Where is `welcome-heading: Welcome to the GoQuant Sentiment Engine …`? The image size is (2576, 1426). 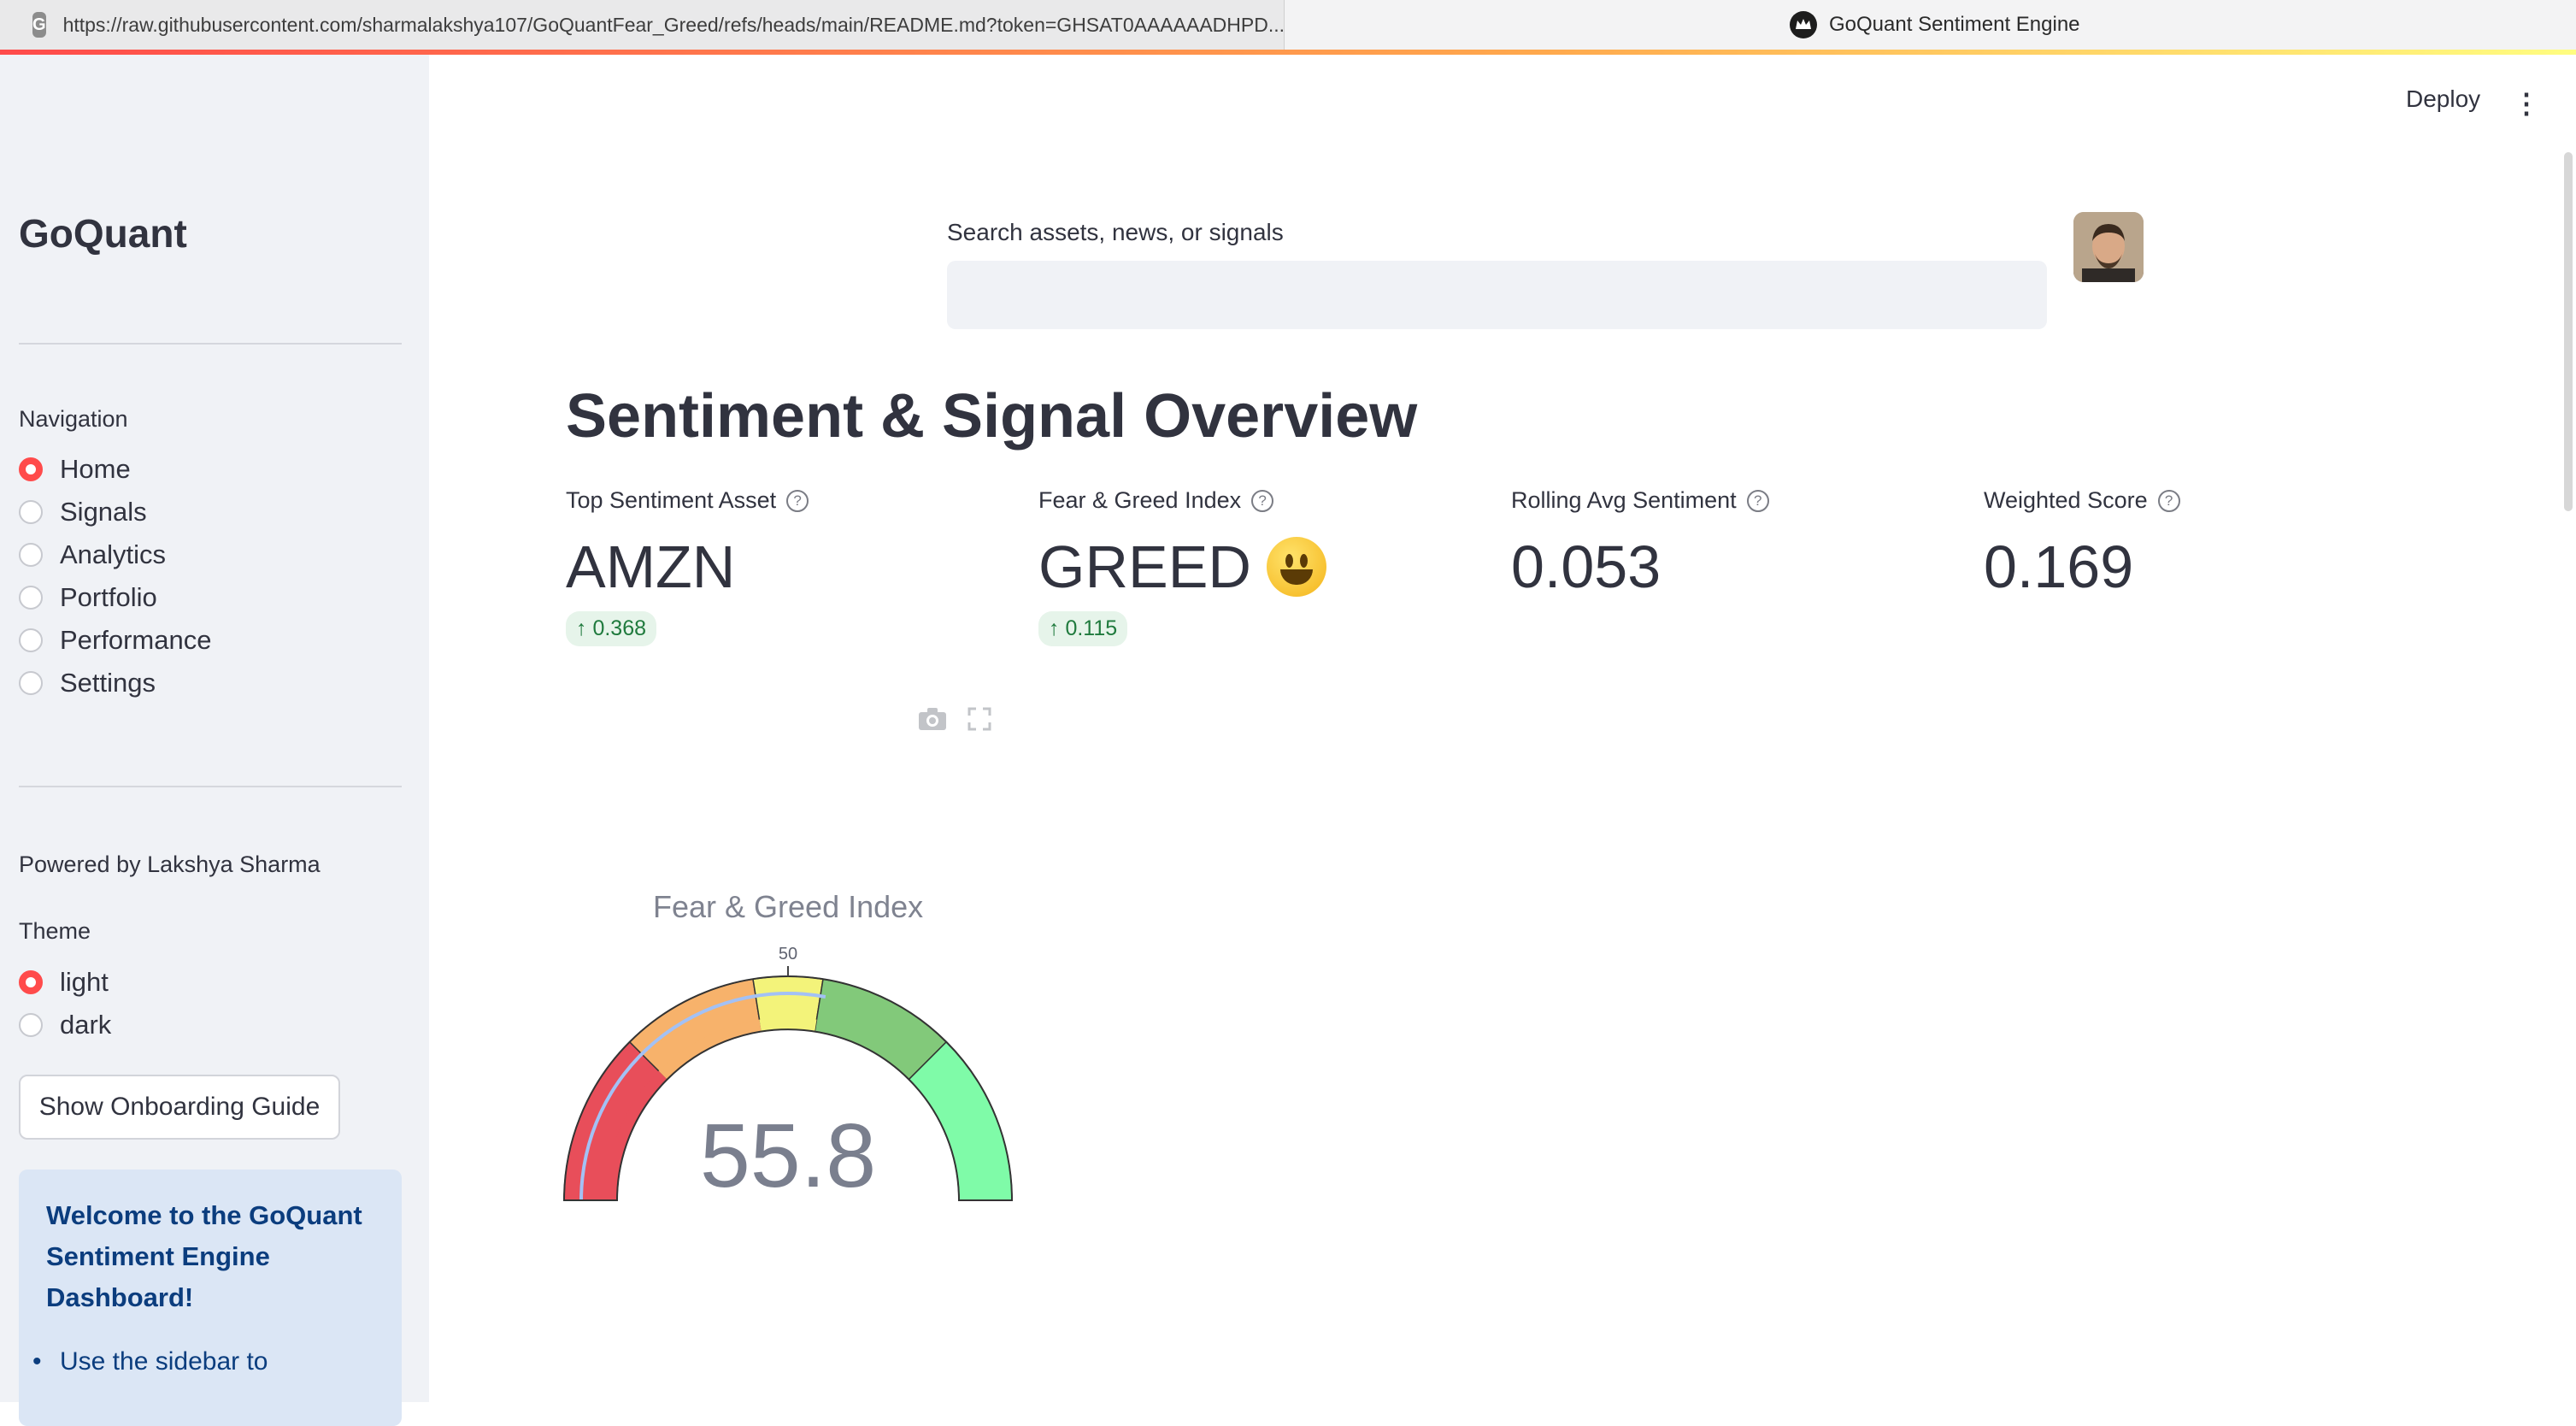 welcome-heading: Welcome to the GoQuant Sentiment Engine … is located at coordinates (204, 1256).